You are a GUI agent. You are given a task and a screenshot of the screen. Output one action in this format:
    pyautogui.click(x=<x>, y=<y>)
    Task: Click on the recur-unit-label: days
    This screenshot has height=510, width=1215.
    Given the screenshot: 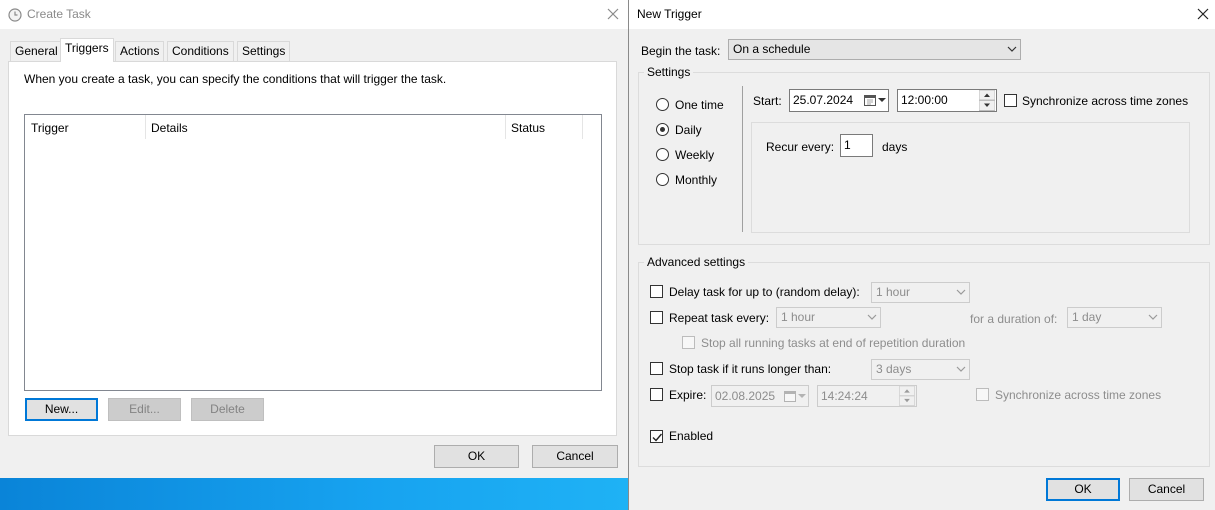 What is the action you would take?
    pyautogui.click(x=895, y=147)
    